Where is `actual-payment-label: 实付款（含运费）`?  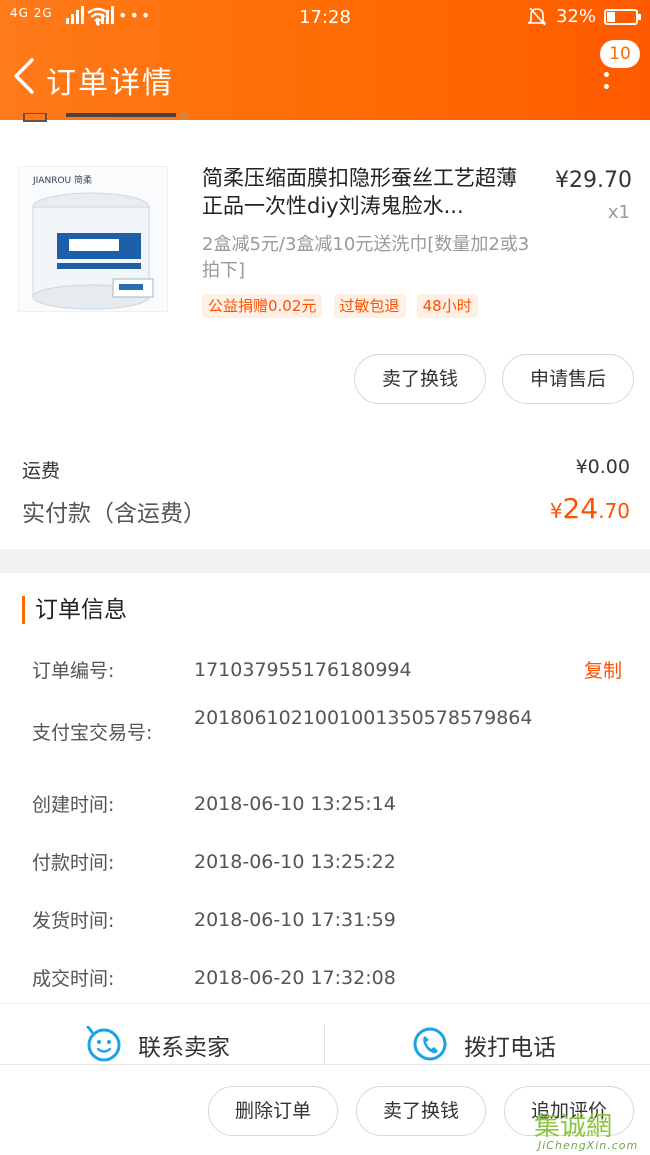
actual-payment-label: 实付款（含运费） is located at coordinates (114, 514).